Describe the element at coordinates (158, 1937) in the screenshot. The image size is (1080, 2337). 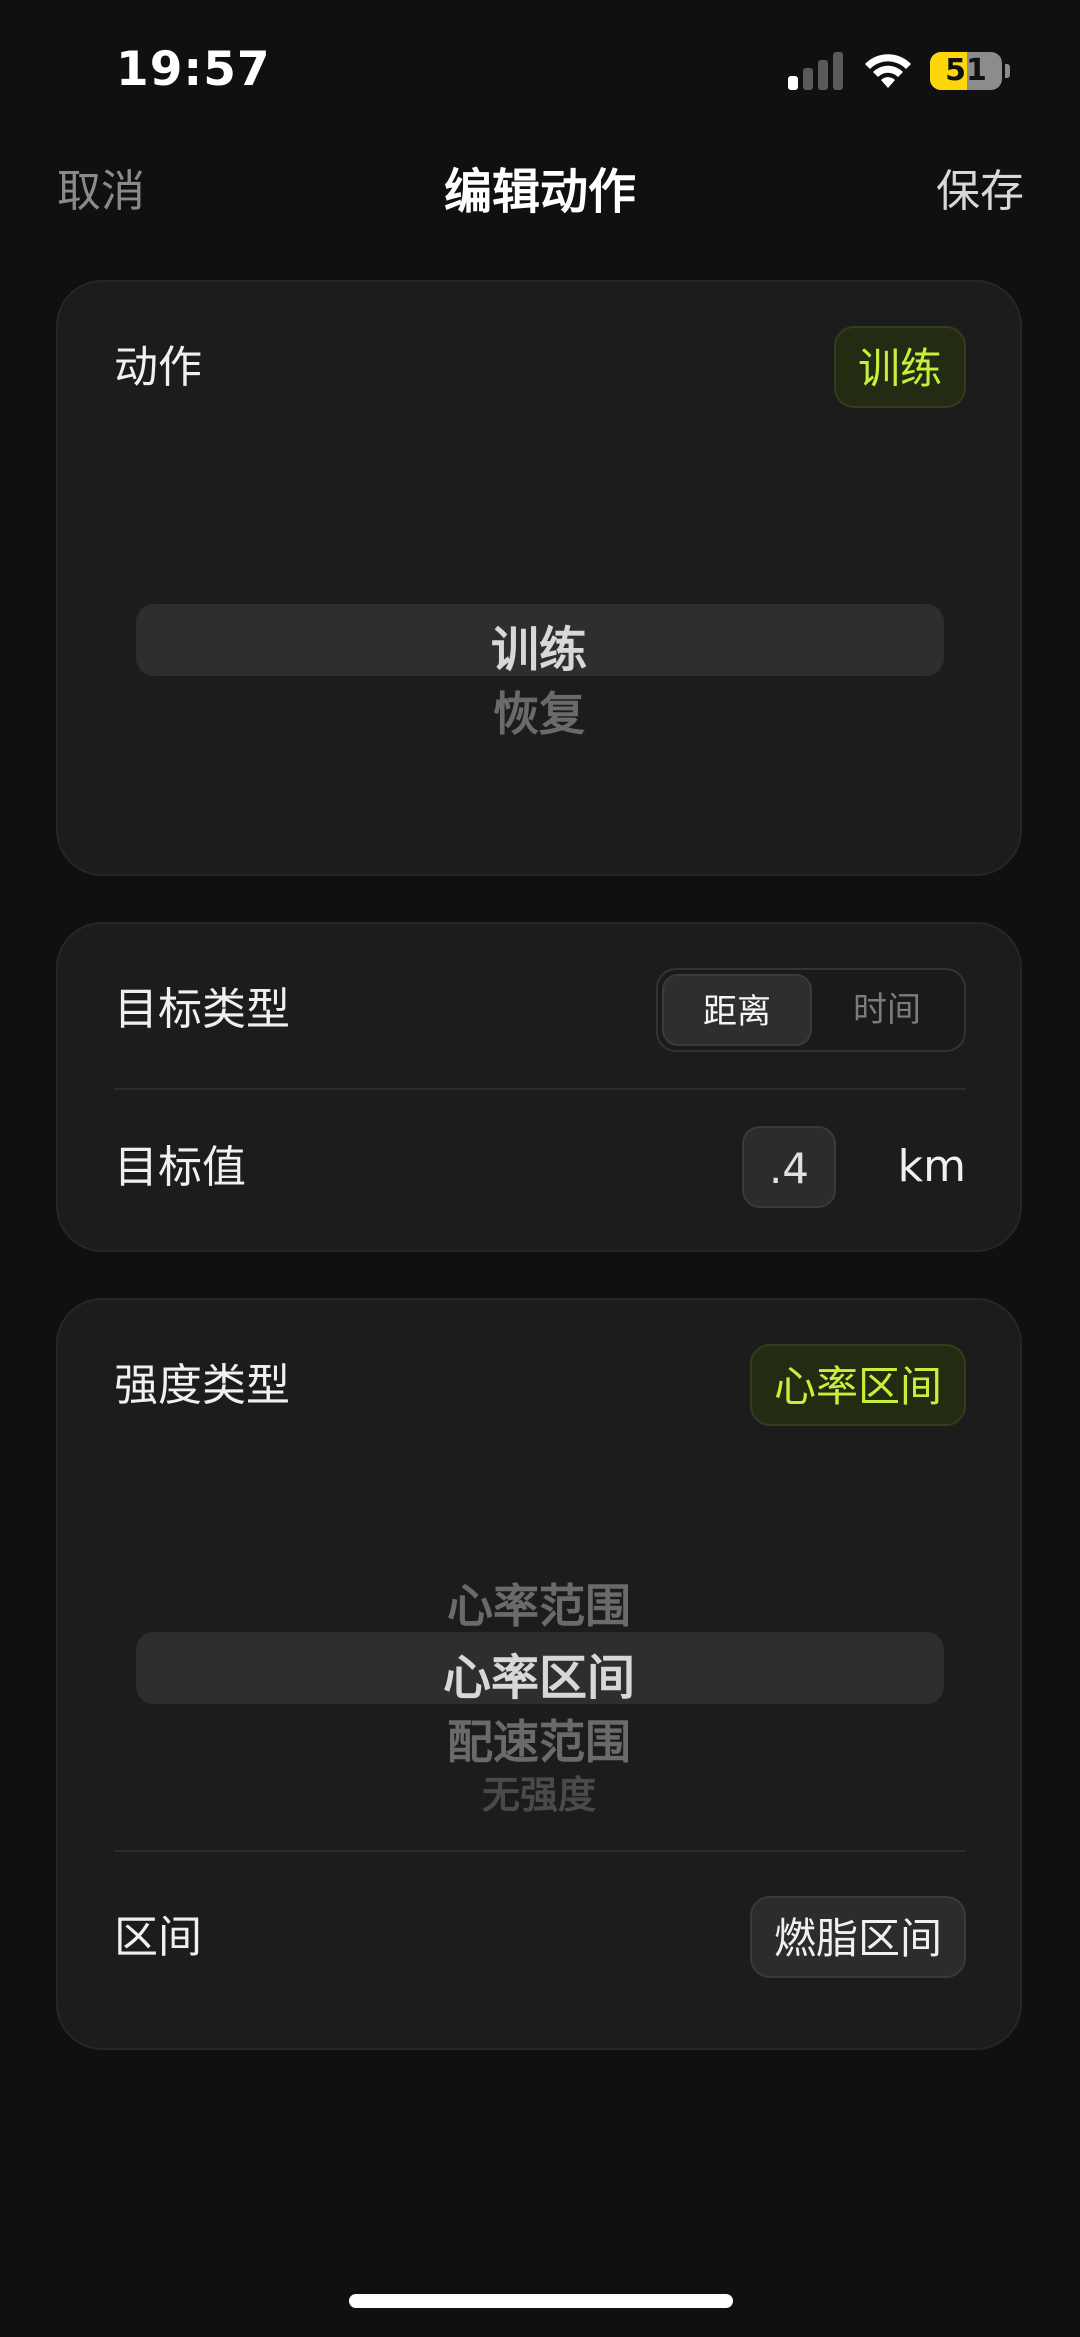
I see `zone-label: 区间` at that location.